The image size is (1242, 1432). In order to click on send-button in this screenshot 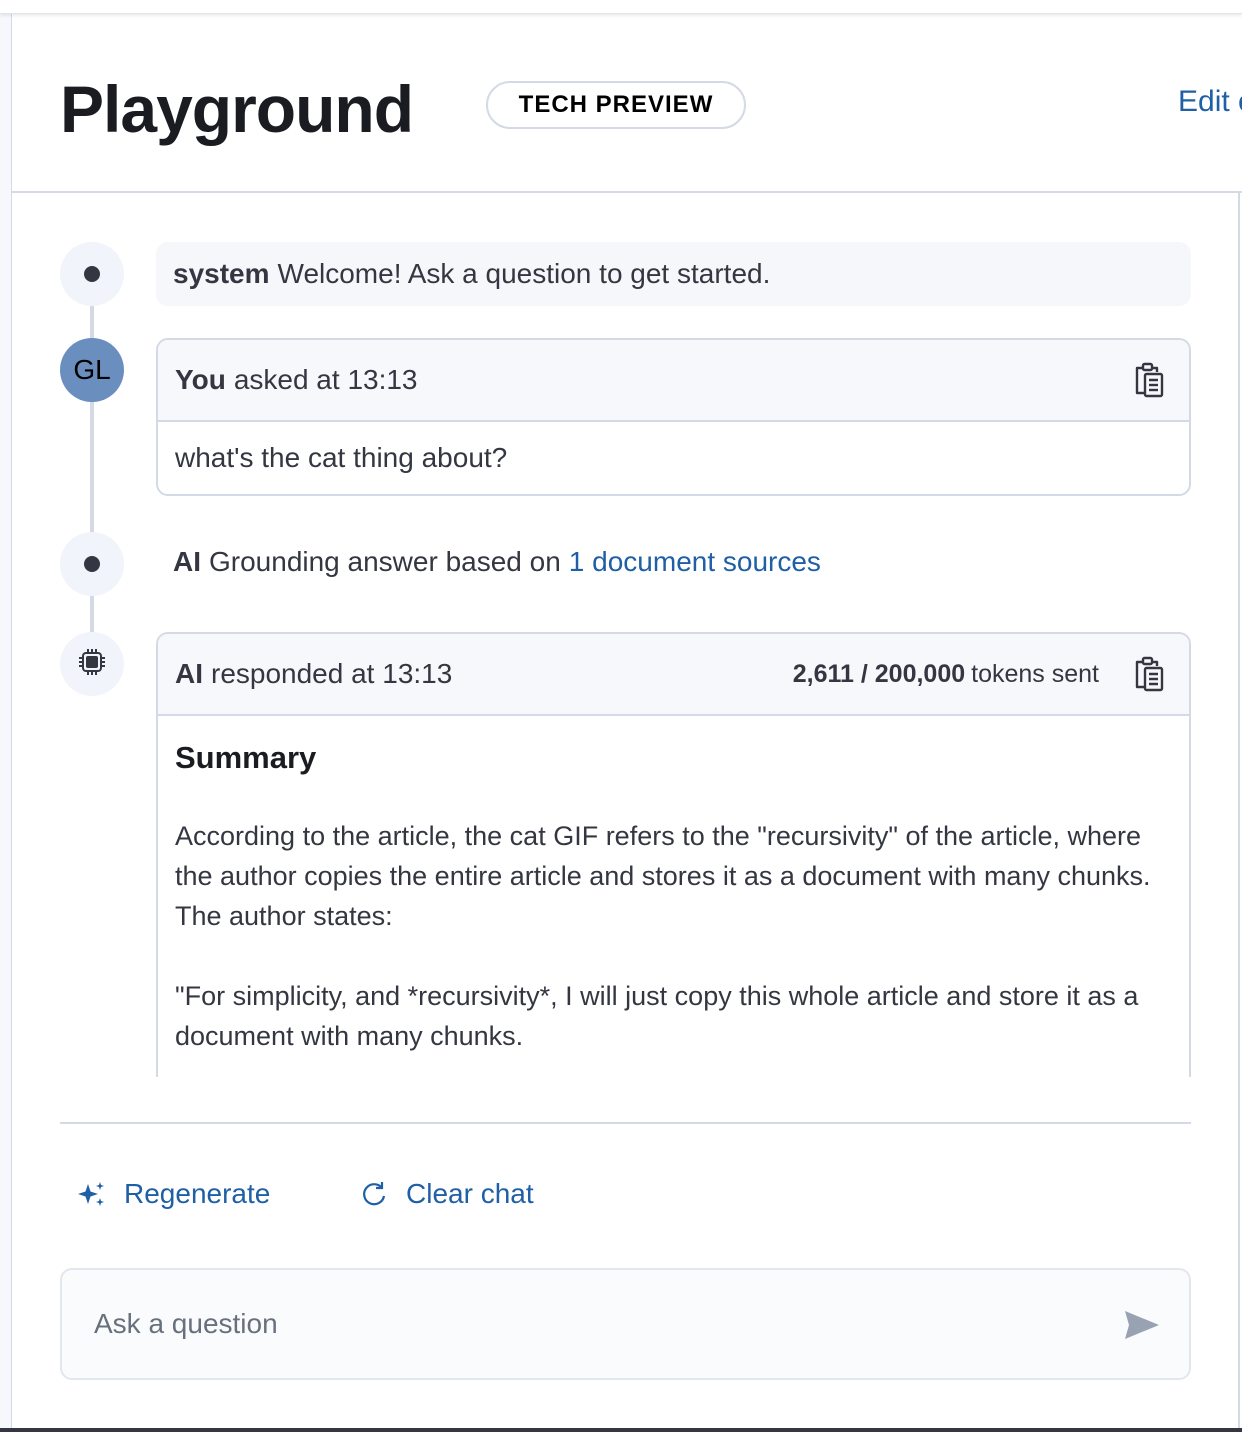, I will do `click(1142, 1325)`.